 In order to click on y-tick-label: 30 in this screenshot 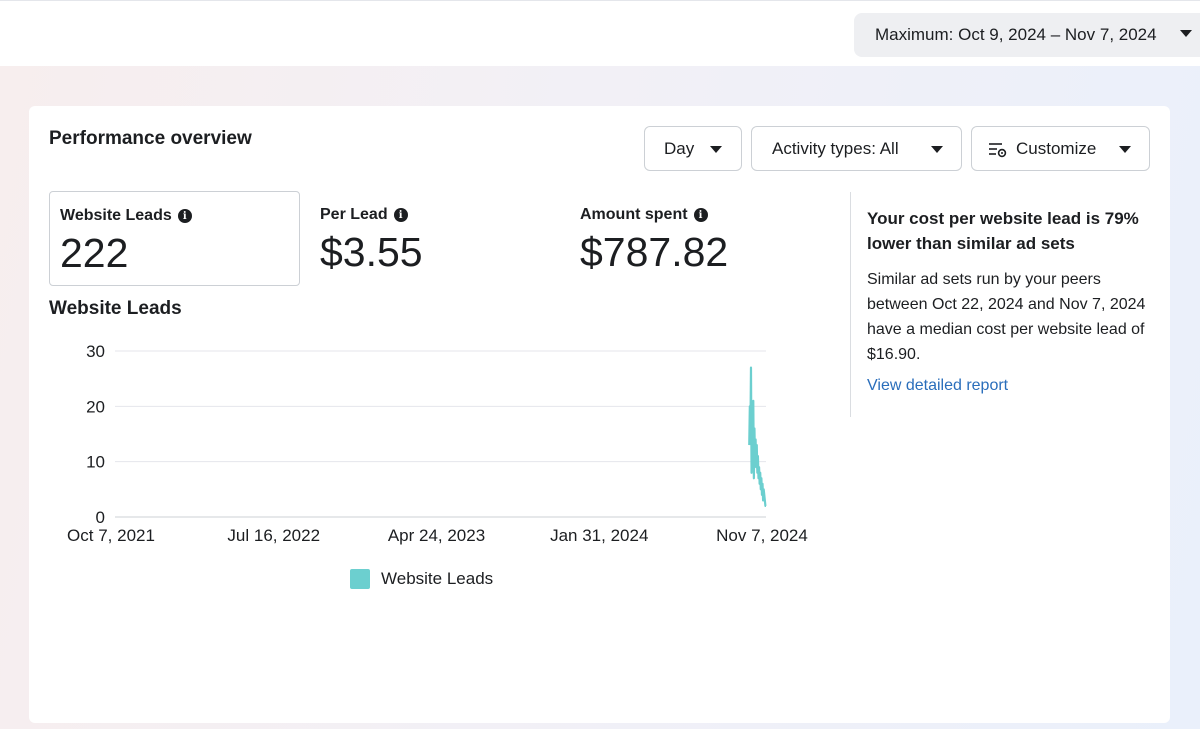, I will do `click(95, 351)`.